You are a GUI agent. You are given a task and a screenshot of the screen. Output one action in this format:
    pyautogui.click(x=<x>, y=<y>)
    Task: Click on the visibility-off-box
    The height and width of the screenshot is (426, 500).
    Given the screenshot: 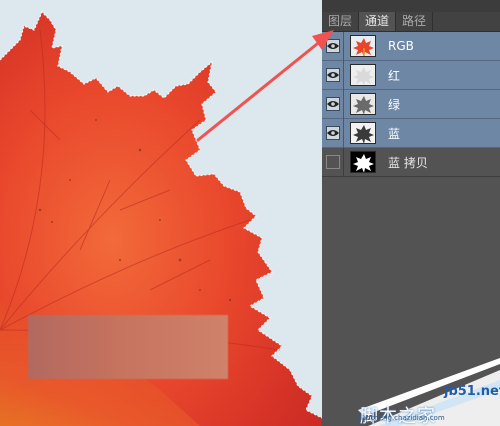 What is the action you would take?
    pyautogui.click(x=332, y=162)
    